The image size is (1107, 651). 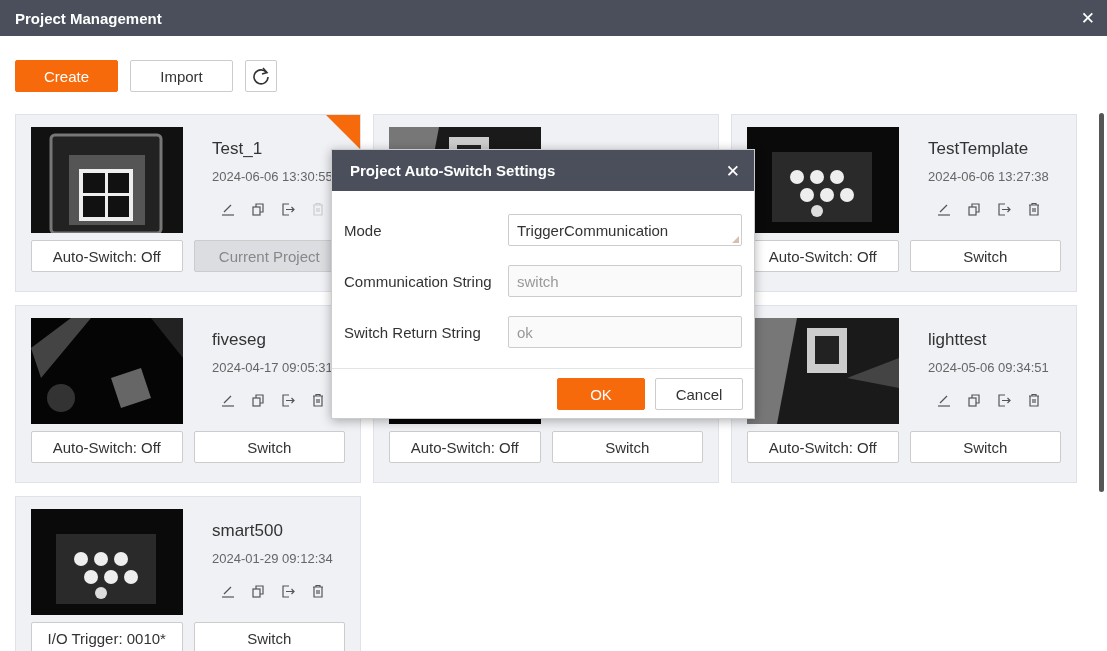 What do you see at coordinates (272, 558) in the screenshot?
I see `project-date: 2024-01-29 09:12:34` at bounding box center [272, 558].